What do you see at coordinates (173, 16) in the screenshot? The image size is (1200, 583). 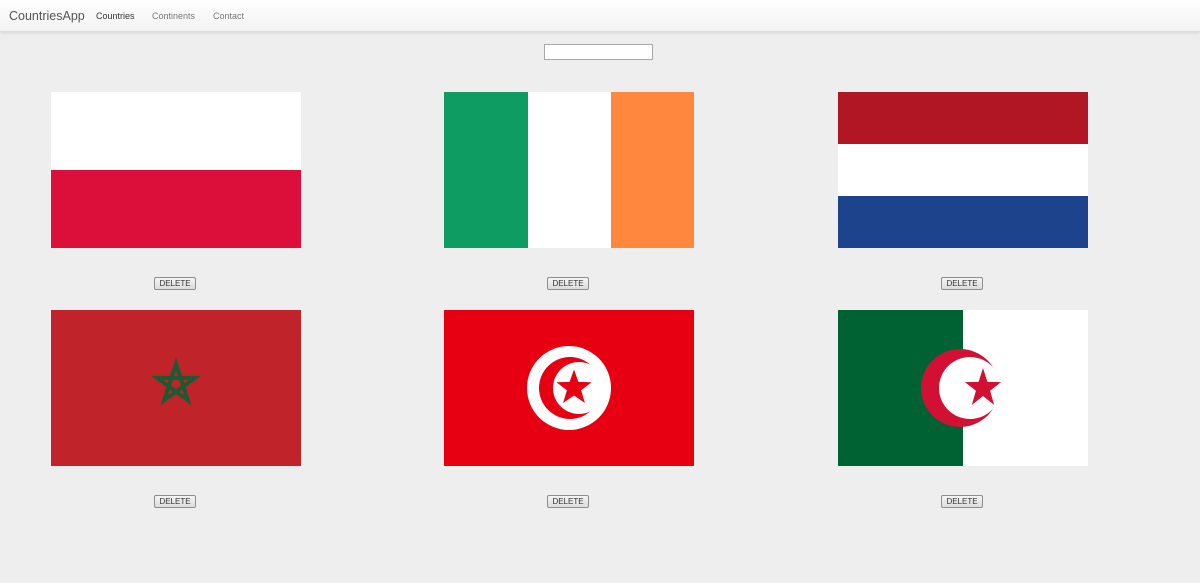 I see `nav-link-continents: Continents` at bounding box center [173, 16].